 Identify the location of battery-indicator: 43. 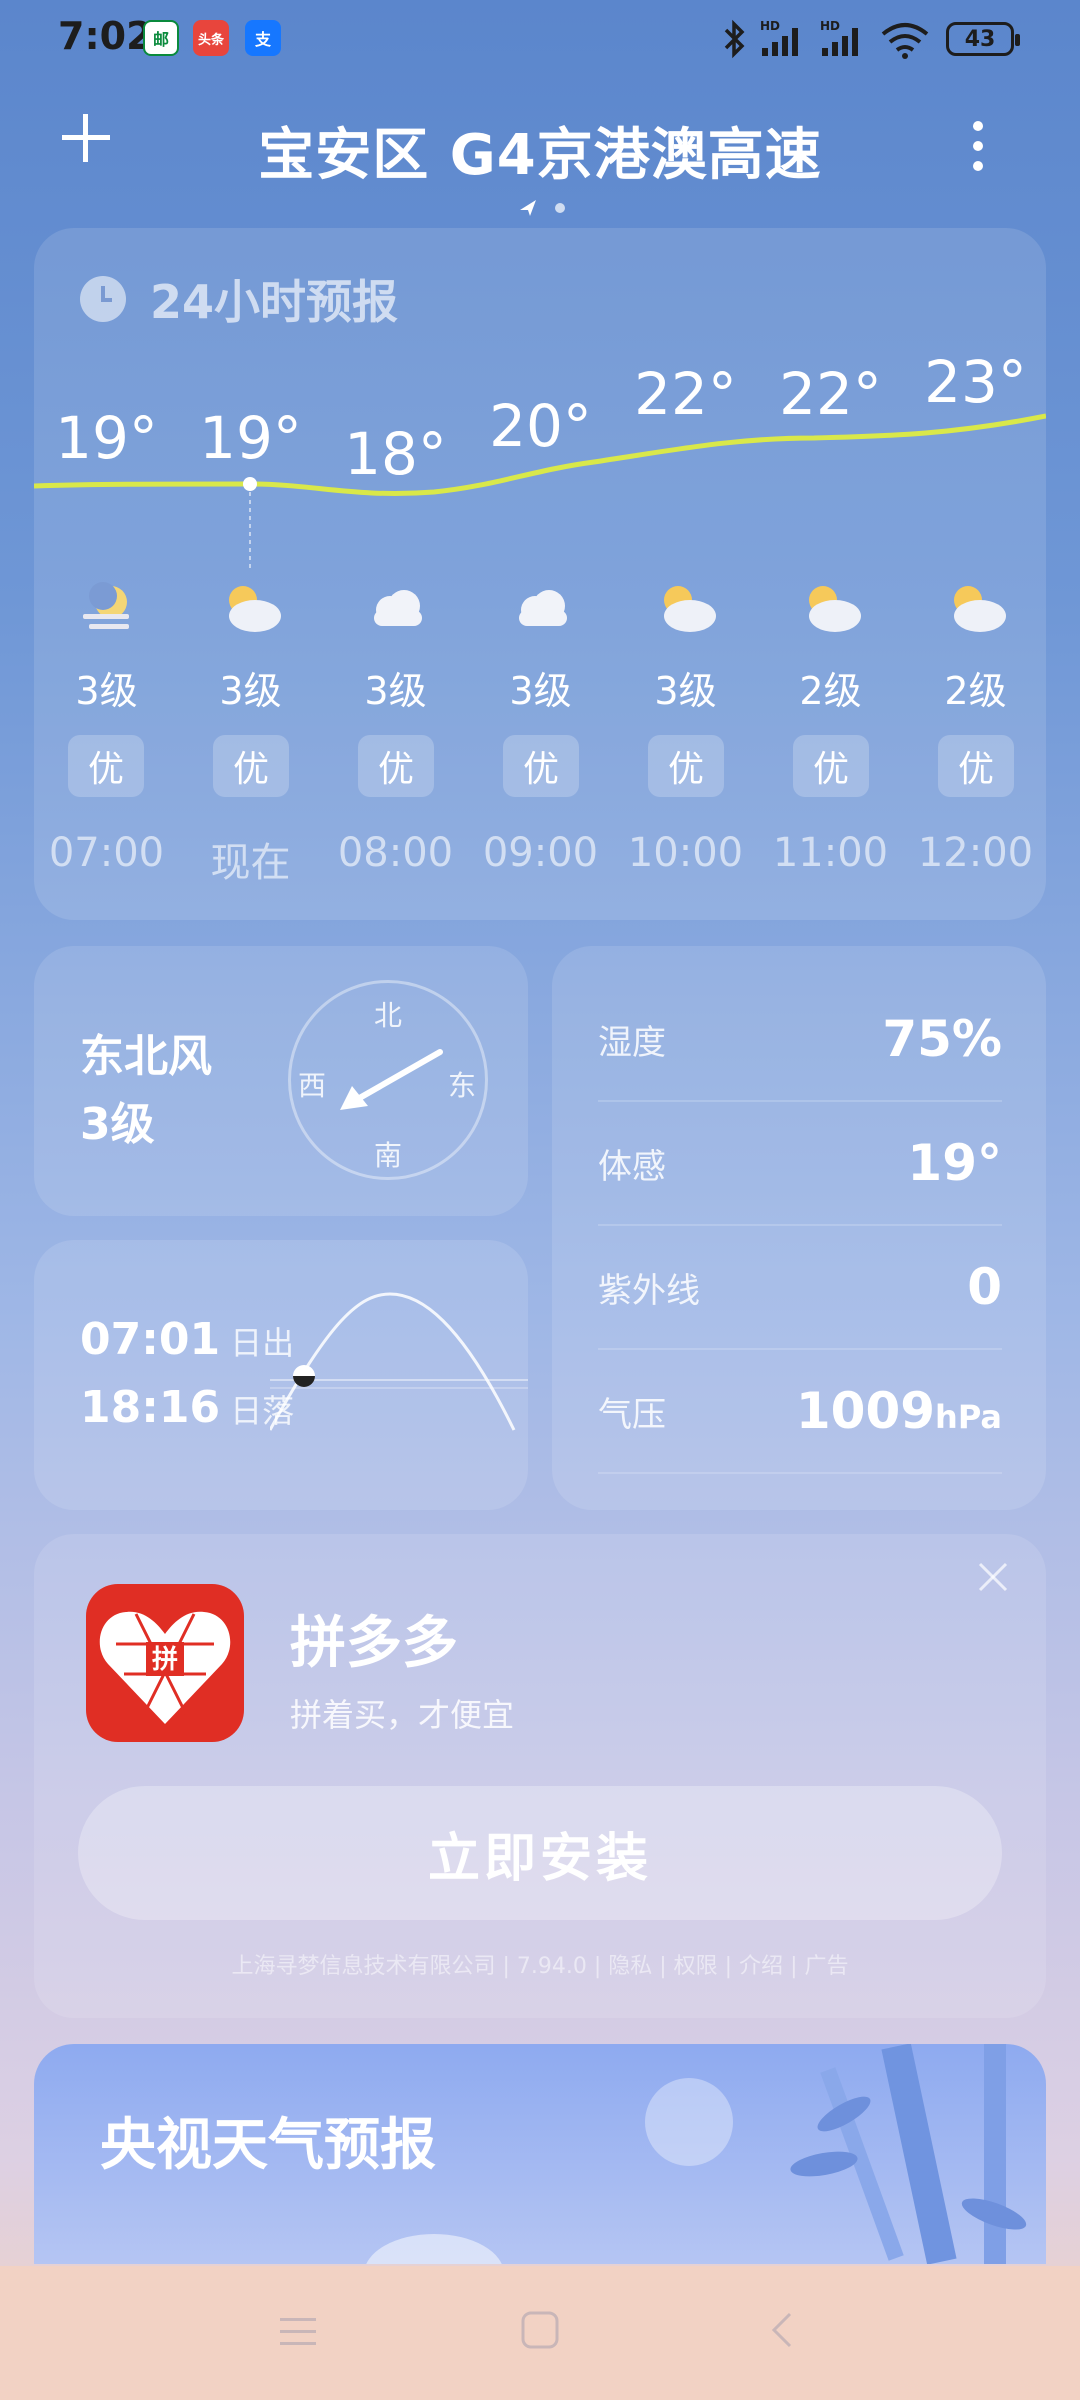
(983, 39).